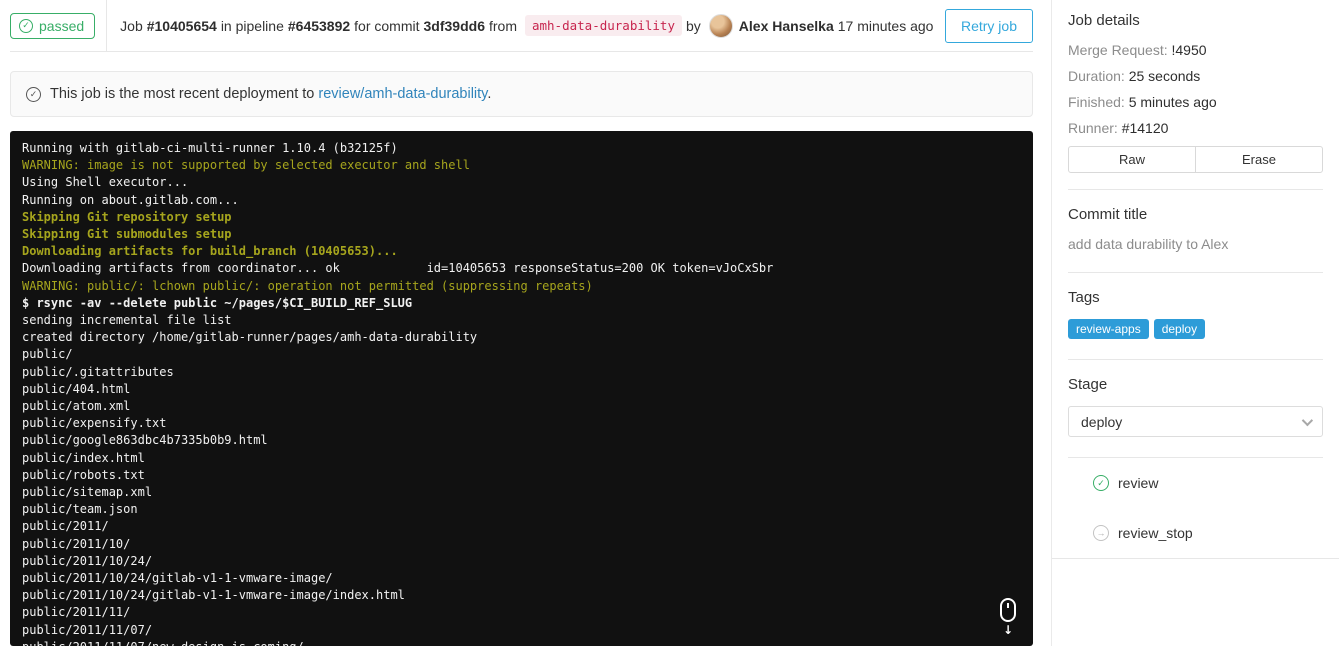 The image size is (1339, 646). I want to click on log-line: public/2011/11/07/, so click(87, 629).